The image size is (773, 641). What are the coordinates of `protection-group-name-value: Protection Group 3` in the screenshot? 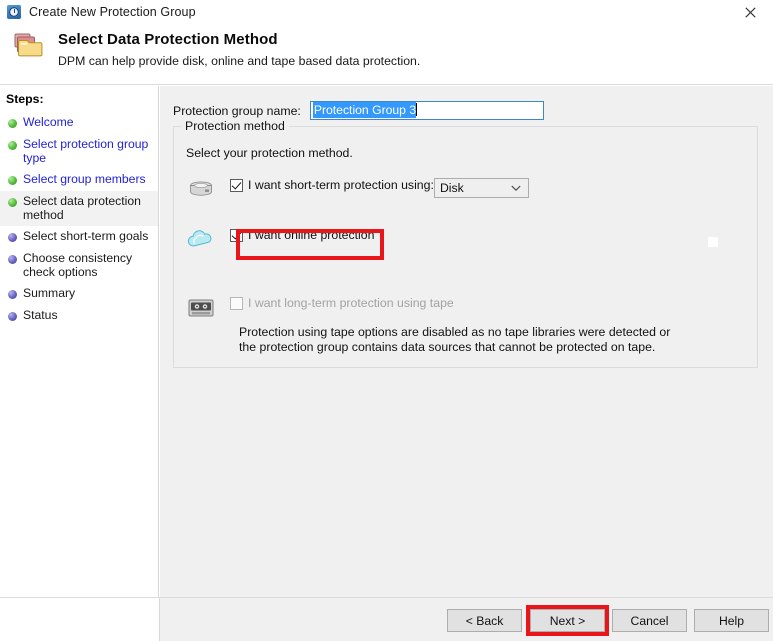 It's located at (364, 110).